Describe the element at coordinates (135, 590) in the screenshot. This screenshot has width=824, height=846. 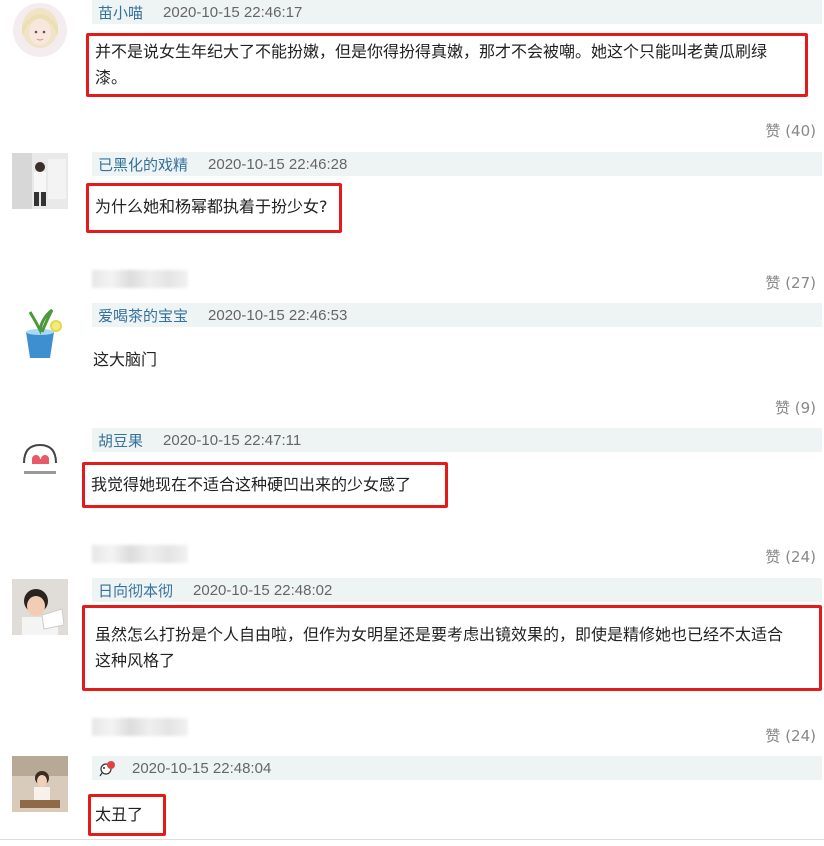
I see `username: 日向彻本彻` at that location.